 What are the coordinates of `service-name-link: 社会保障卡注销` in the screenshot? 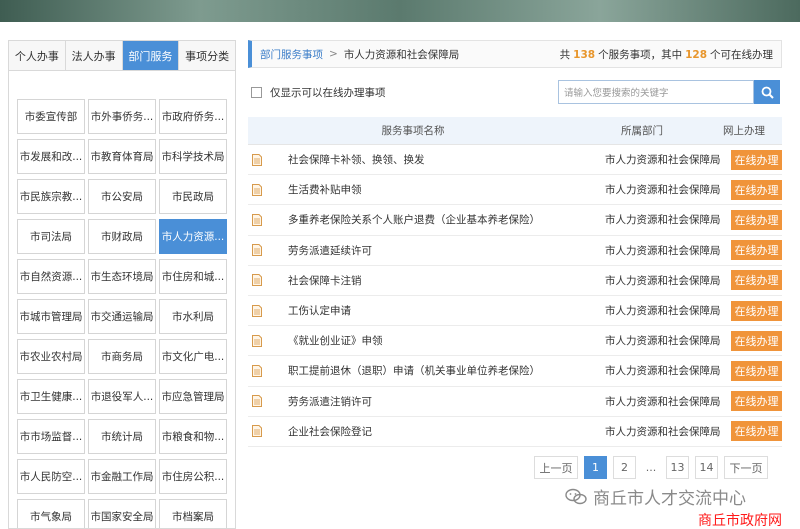 It's located at (430, 280).